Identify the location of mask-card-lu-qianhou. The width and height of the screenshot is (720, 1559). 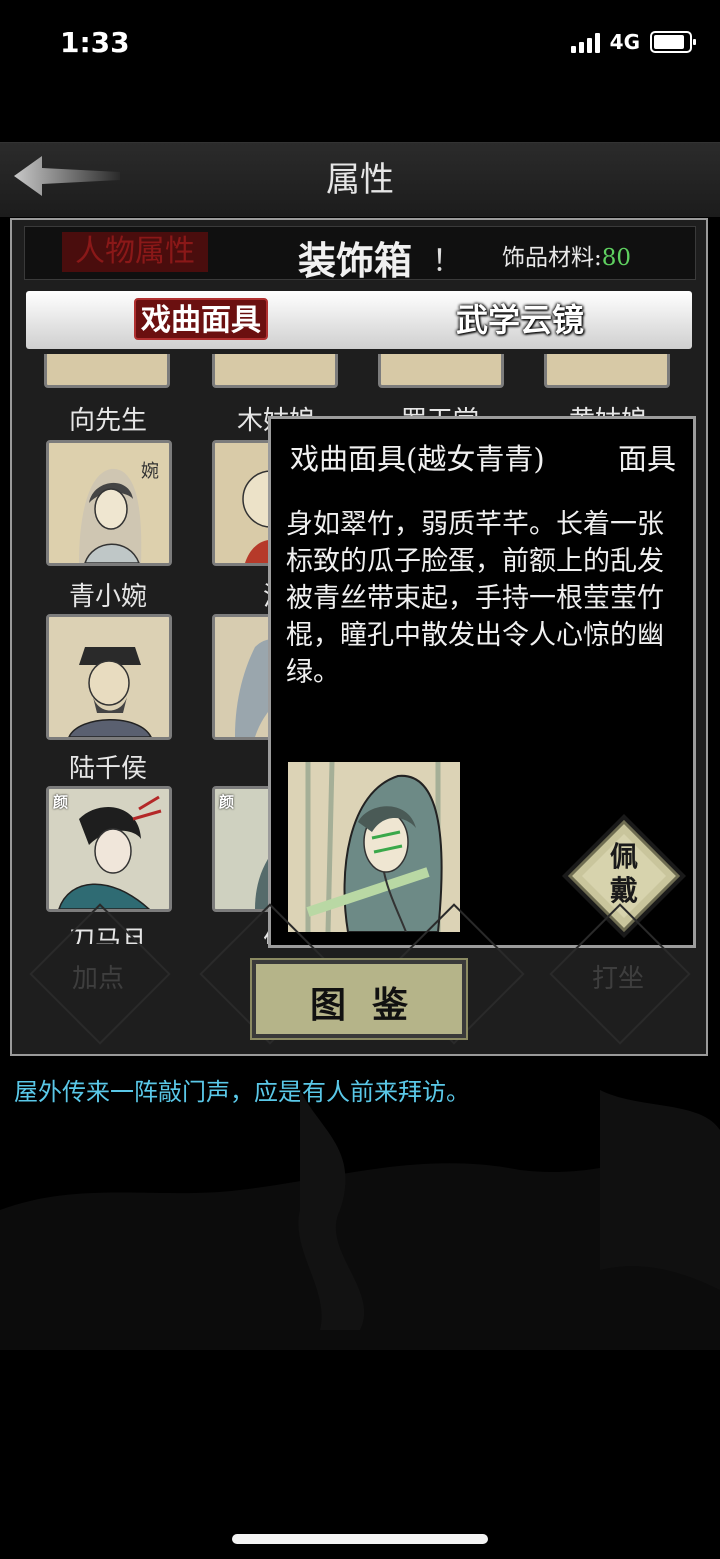
(109, 677).